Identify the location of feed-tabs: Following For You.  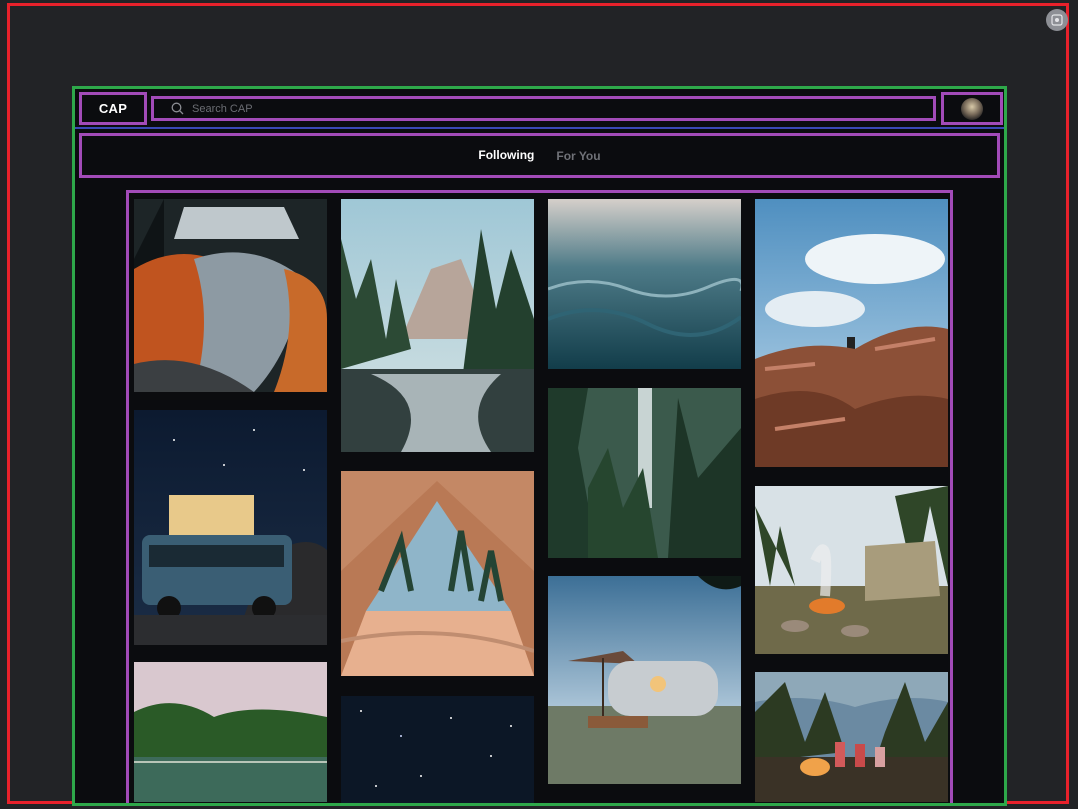
(539, 155).